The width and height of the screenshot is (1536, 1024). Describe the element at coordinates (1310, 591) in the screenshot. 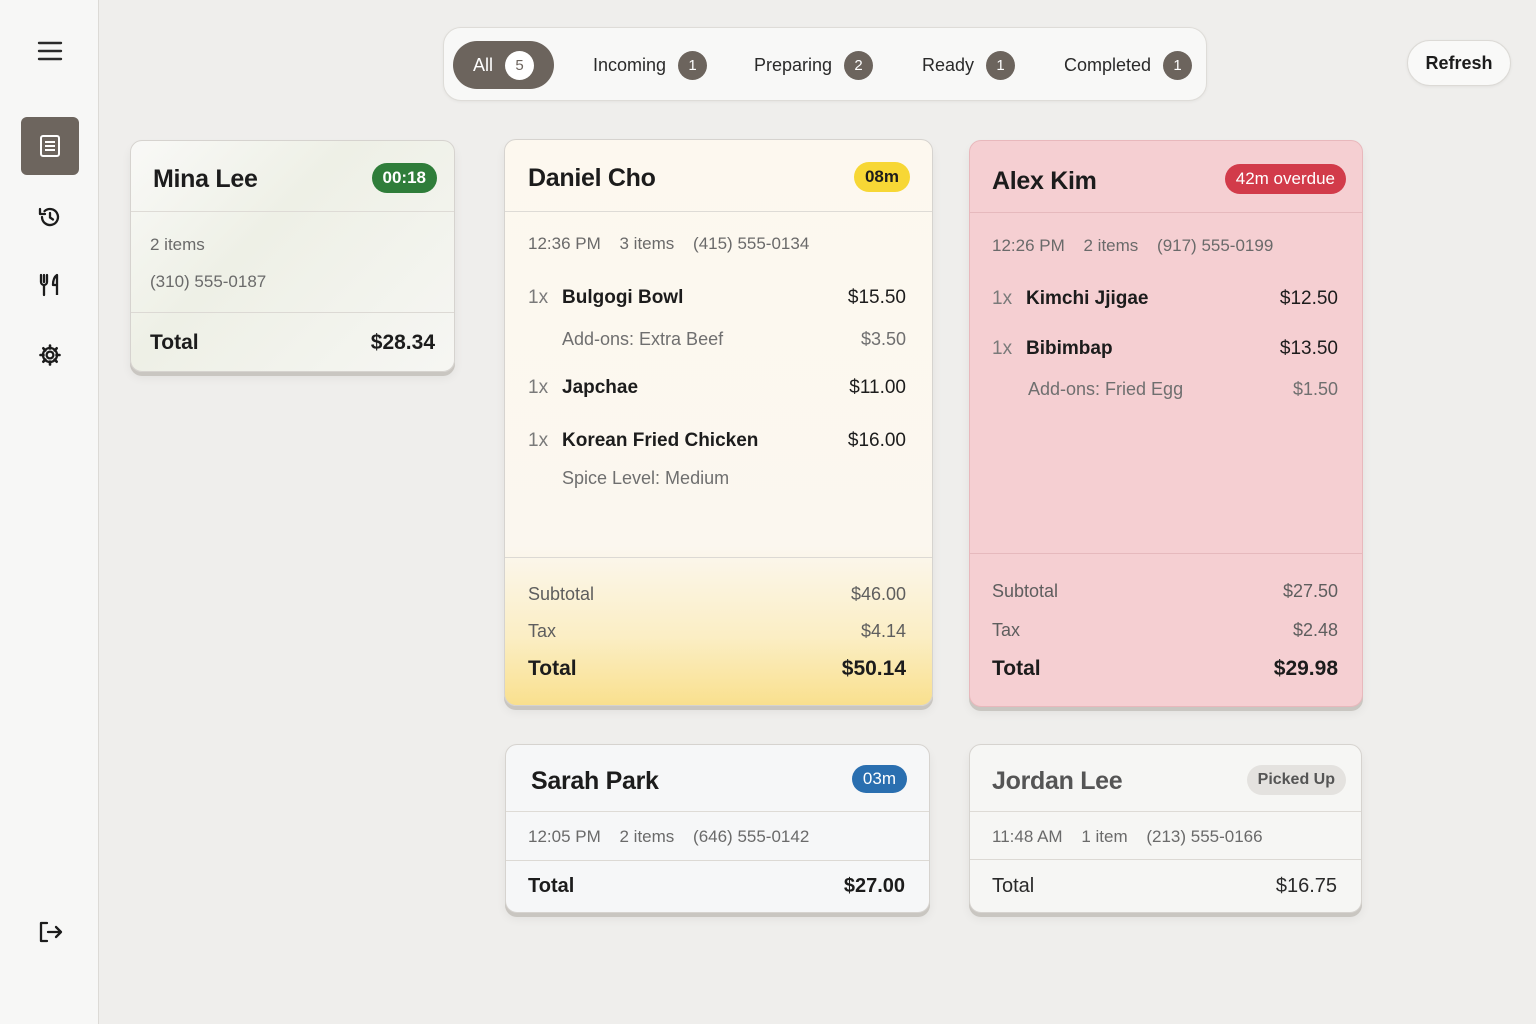

I see `subtotal-value: $27.50` at that location.